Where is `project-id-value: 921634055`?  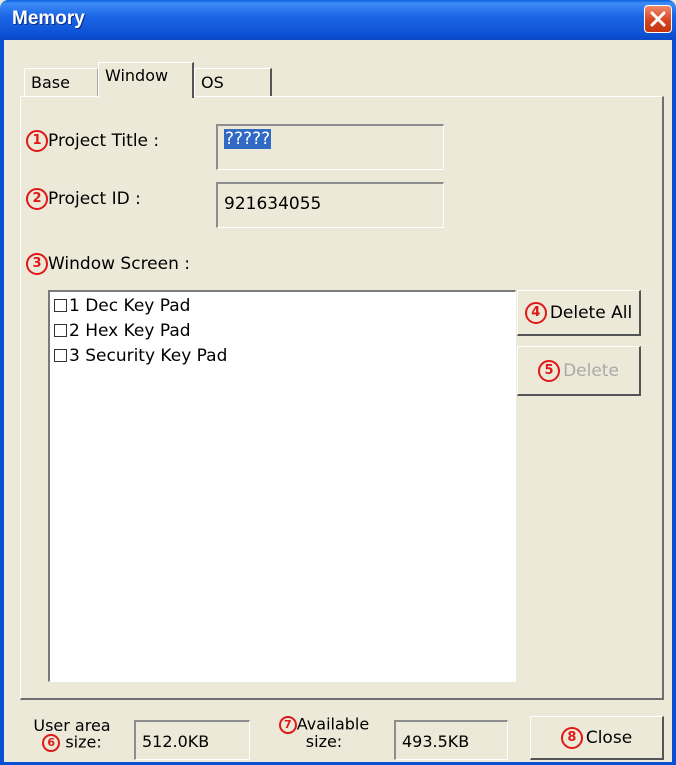
project-id-value: 921634055 is located at coordinates (273, 204).